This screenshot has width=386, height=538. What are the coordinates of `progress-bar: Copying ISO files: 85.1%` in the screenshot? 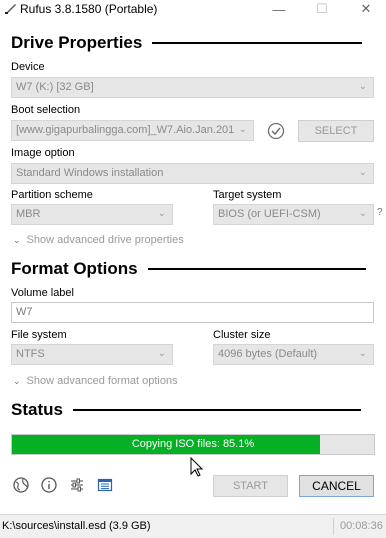 It's located at (193, 444).